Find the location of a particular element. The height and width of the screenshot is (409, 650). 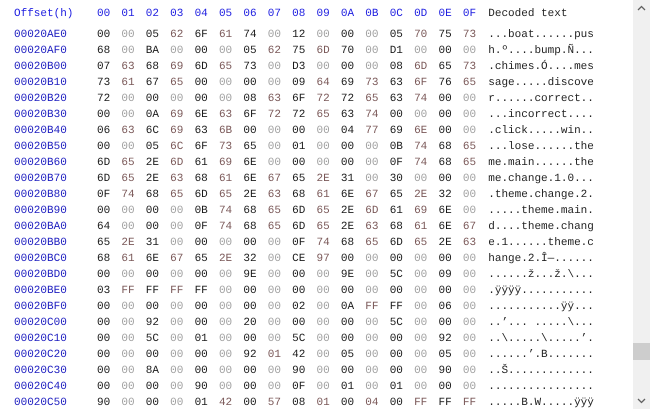

hex-byte: 09 is located at coordinates (445, 275).